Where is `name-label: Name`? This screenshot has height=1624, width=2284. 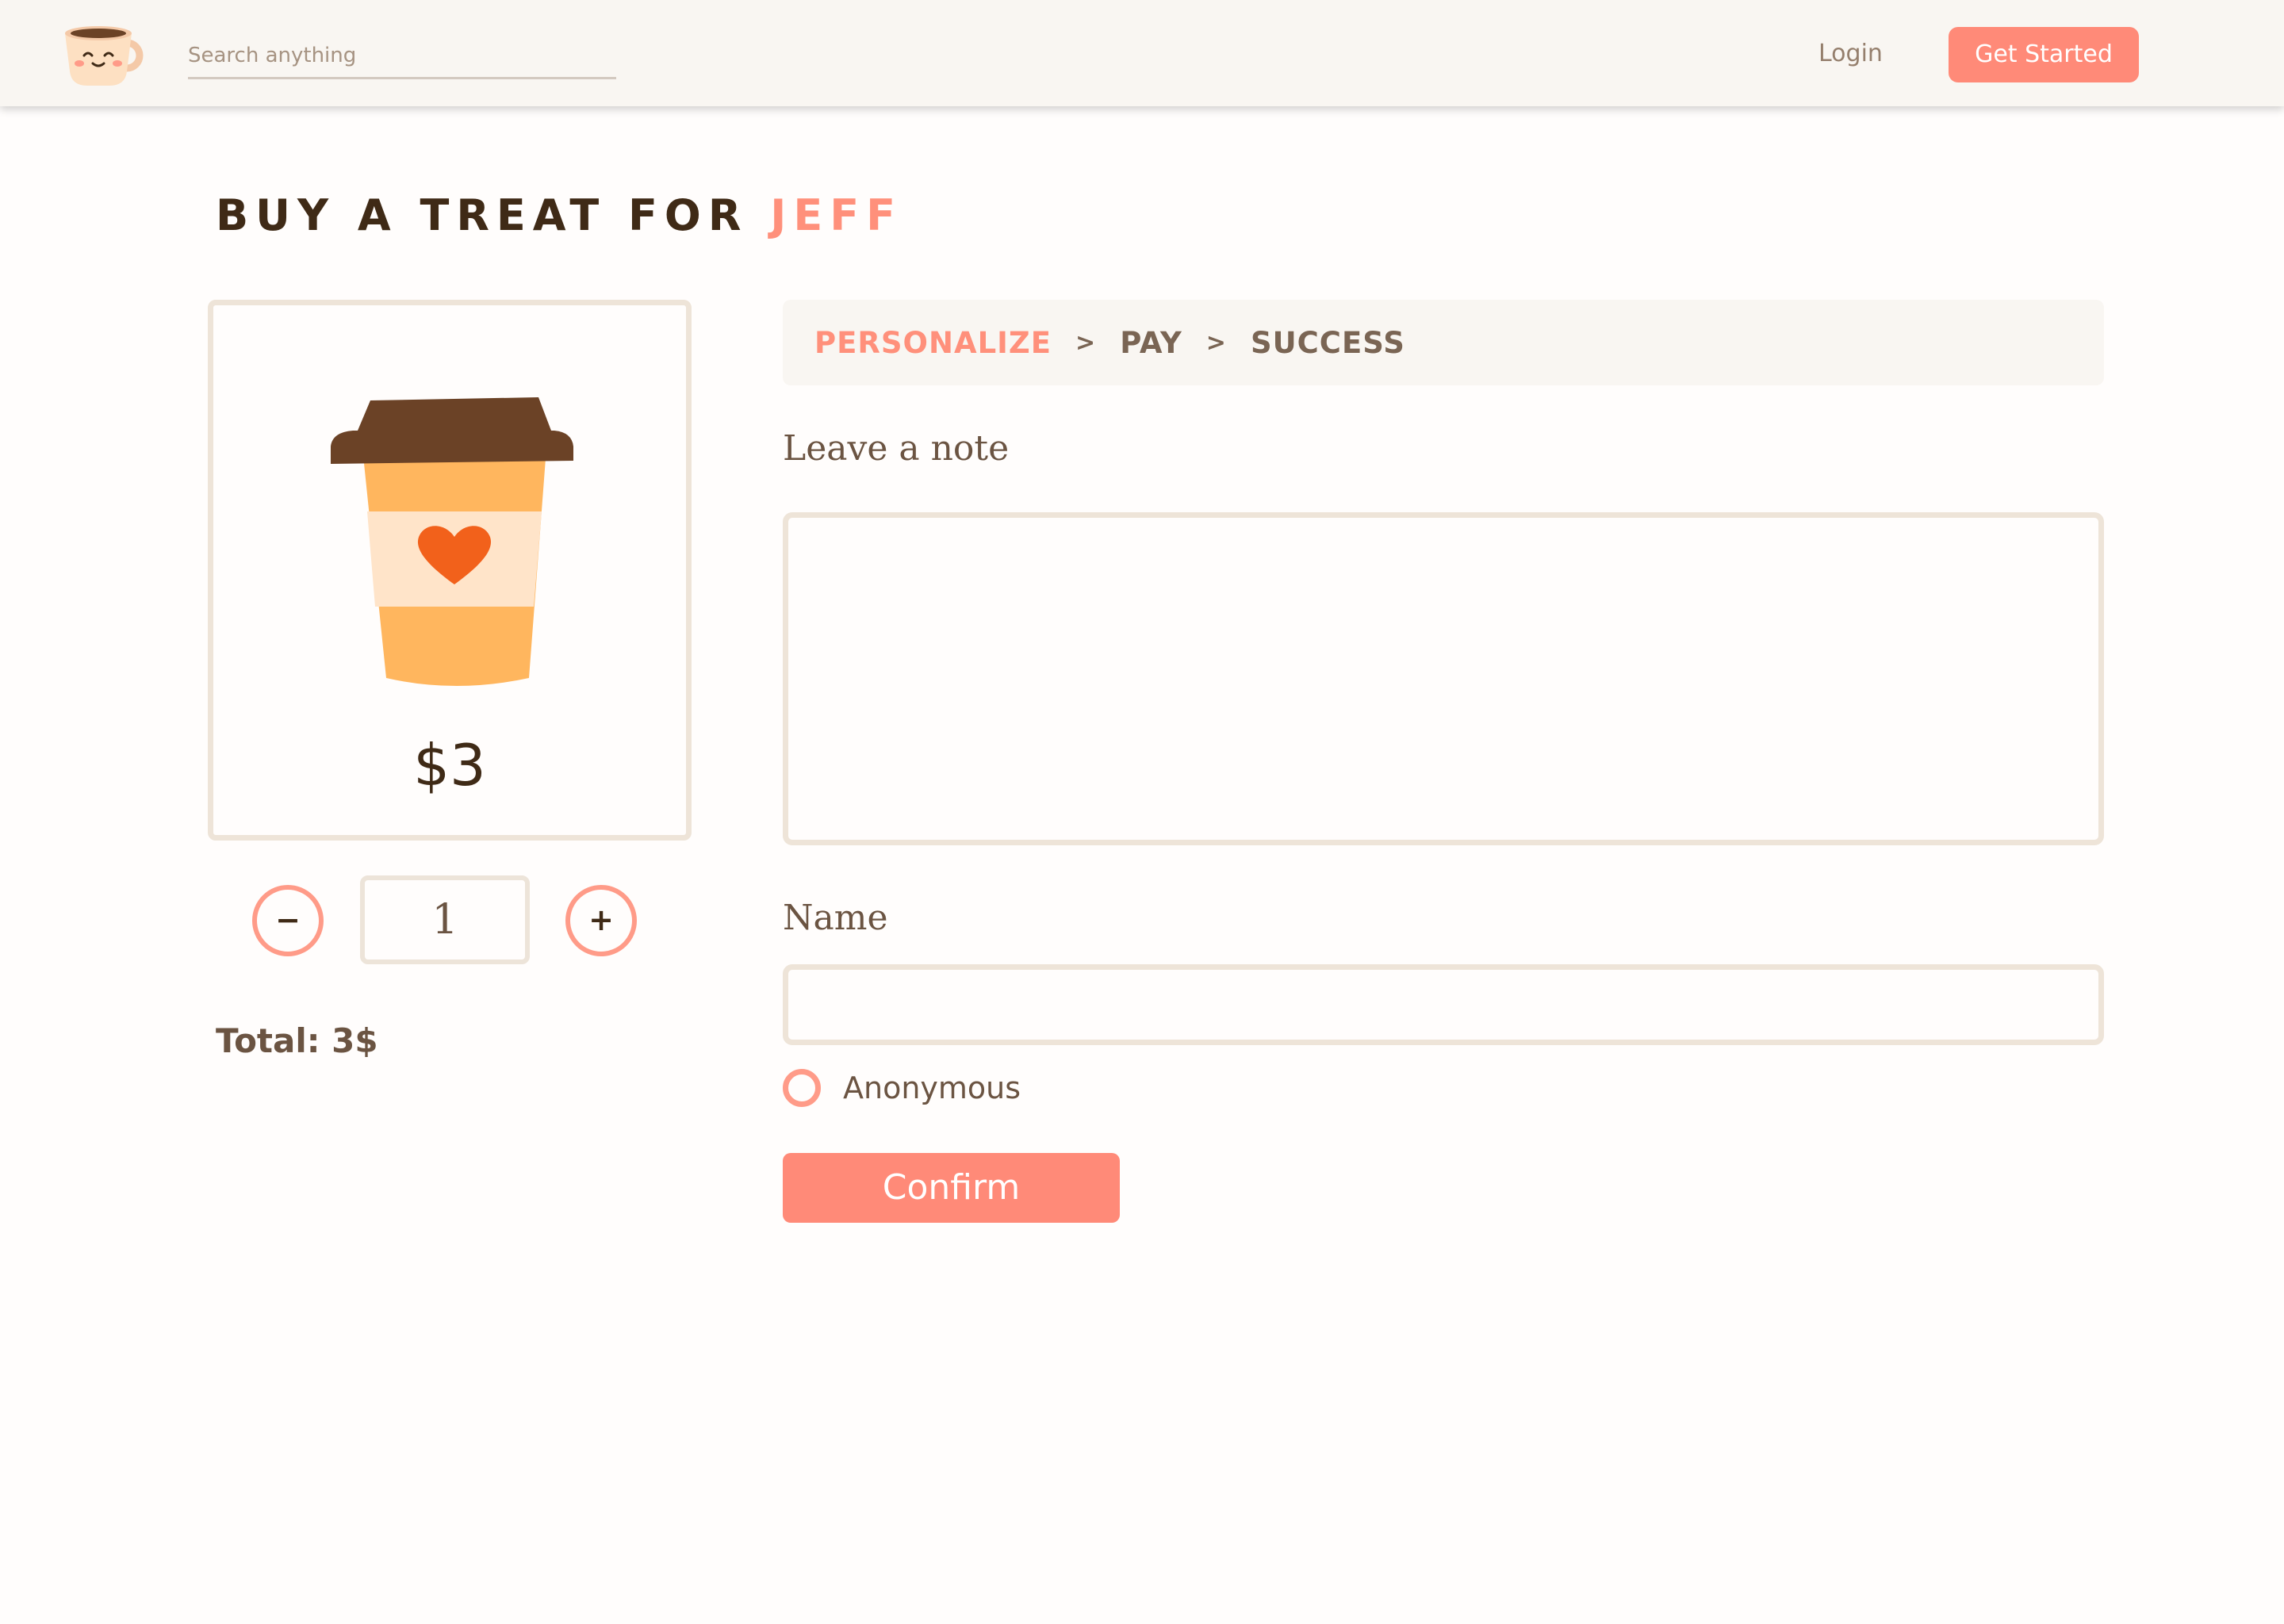
name-label: Name is located at coordinates (835, 918).